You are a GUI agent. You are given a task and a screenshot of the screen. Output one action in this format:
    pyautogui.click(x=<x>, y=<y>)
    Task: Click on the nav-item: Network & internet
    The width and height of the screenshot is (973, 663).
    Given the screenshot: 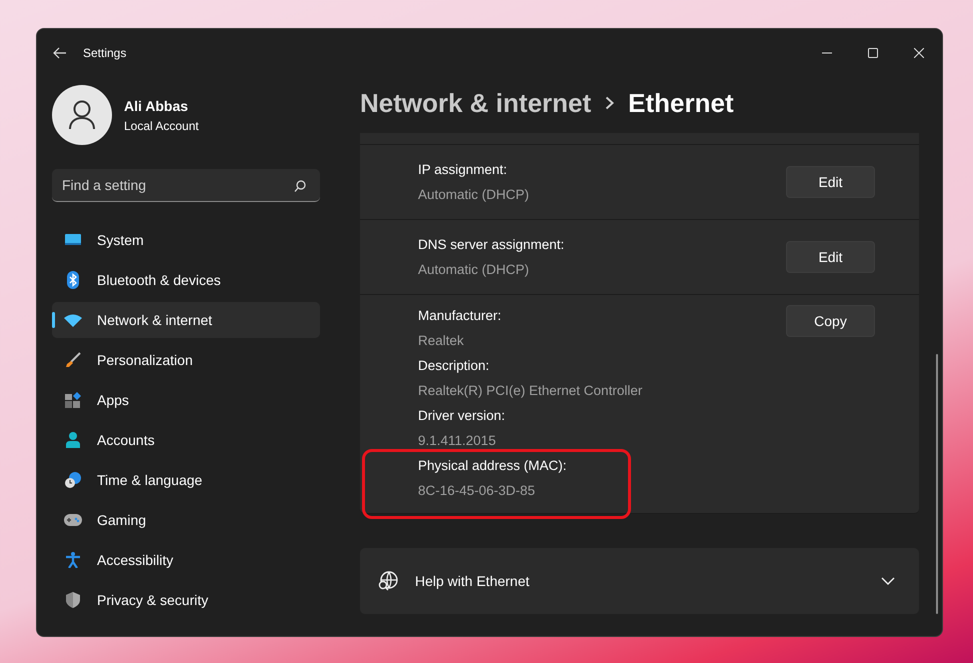 What is the action you would take?
    pyautogui.click(x=186, y=320)
    